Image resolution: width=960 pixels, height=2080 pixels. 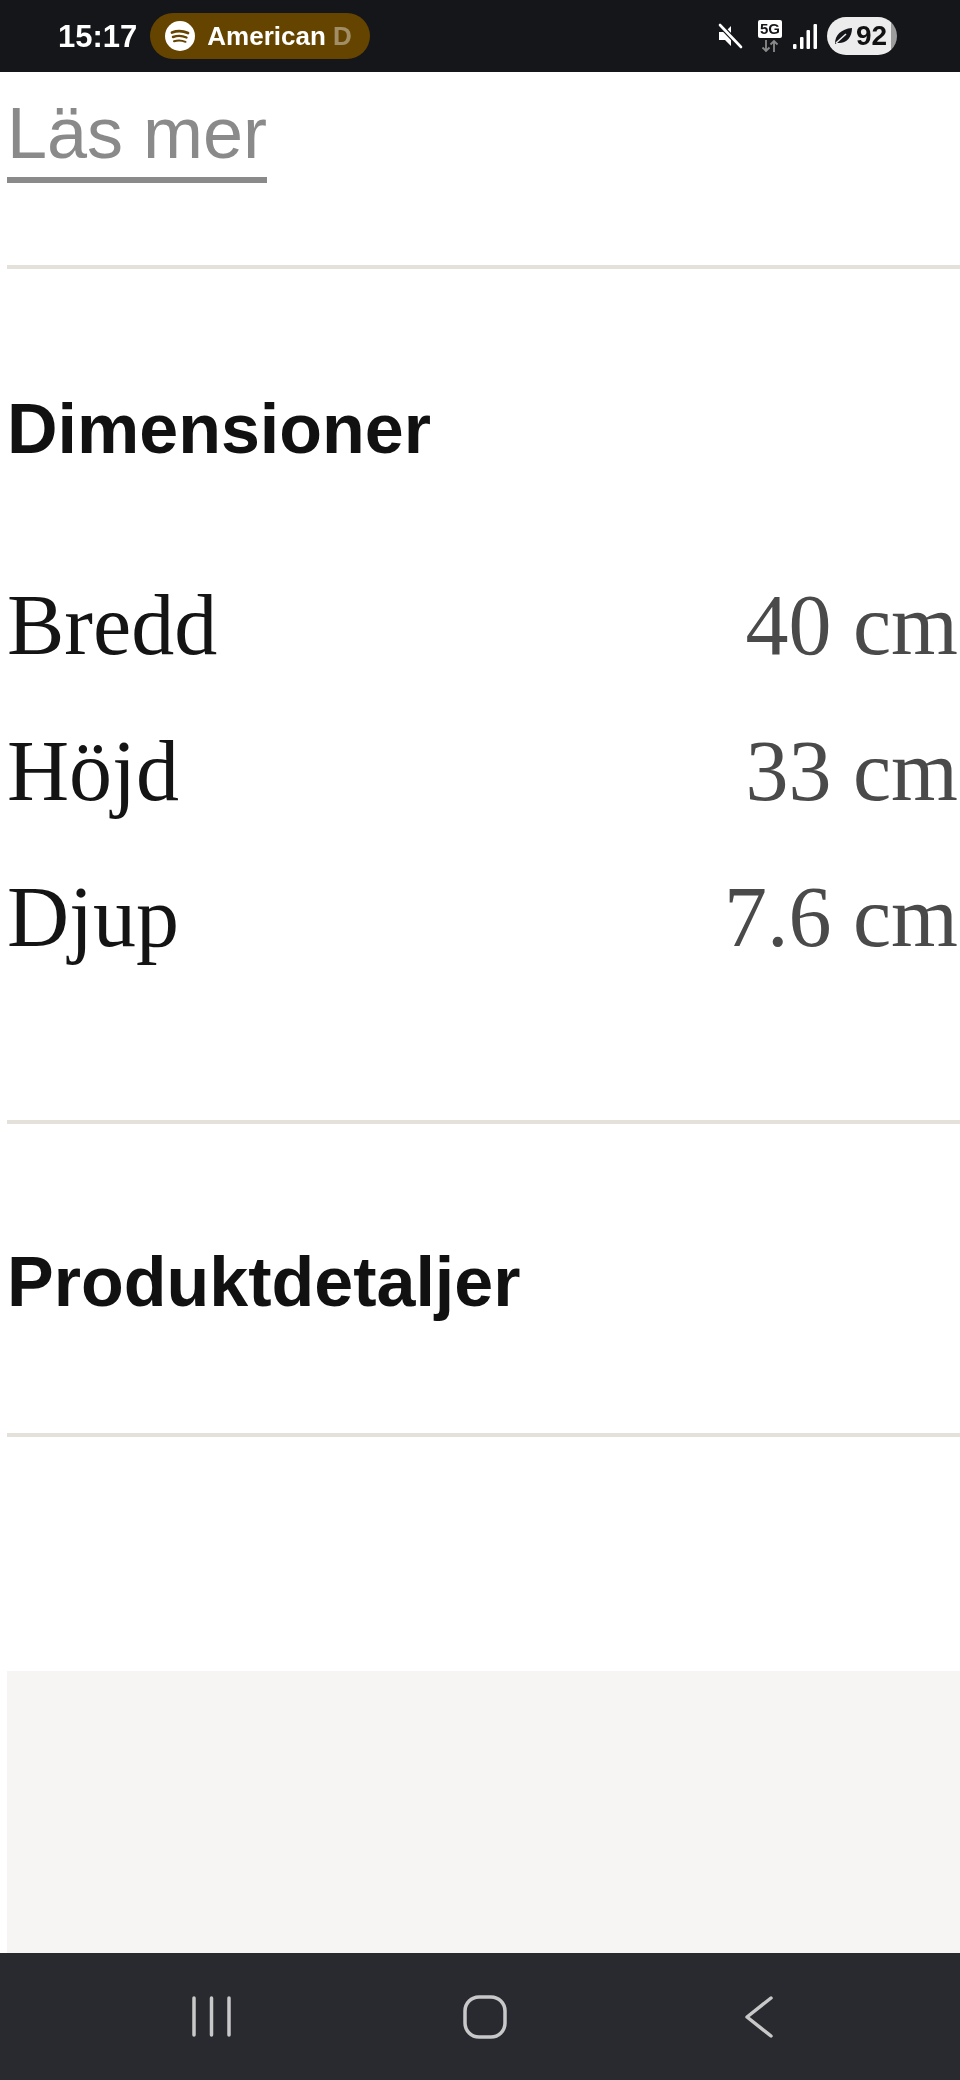 What do you see at coordinates (770, 29) in the screenshot?
I see `network-type-label: 5G` at bounding box center [770, 29].